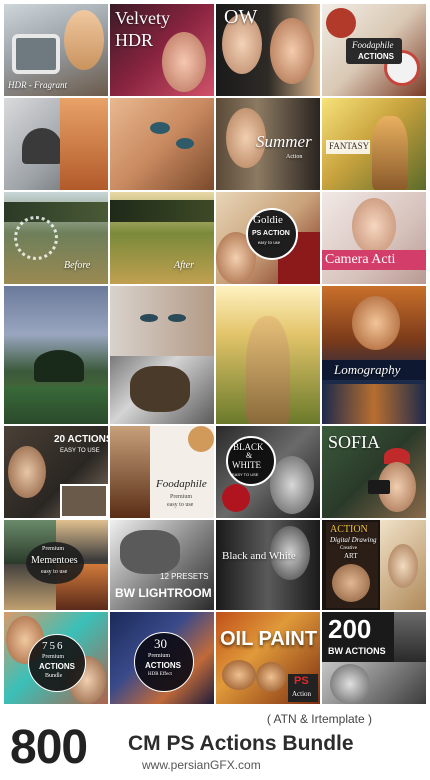 Image resolution: width=430 pixels, height=780 pixels. What do you see at coordinates (319, 719) in the screenshot?
I see `file-formats-label: ( ATN & Irtemplate )` at bounding box center [319, 719].